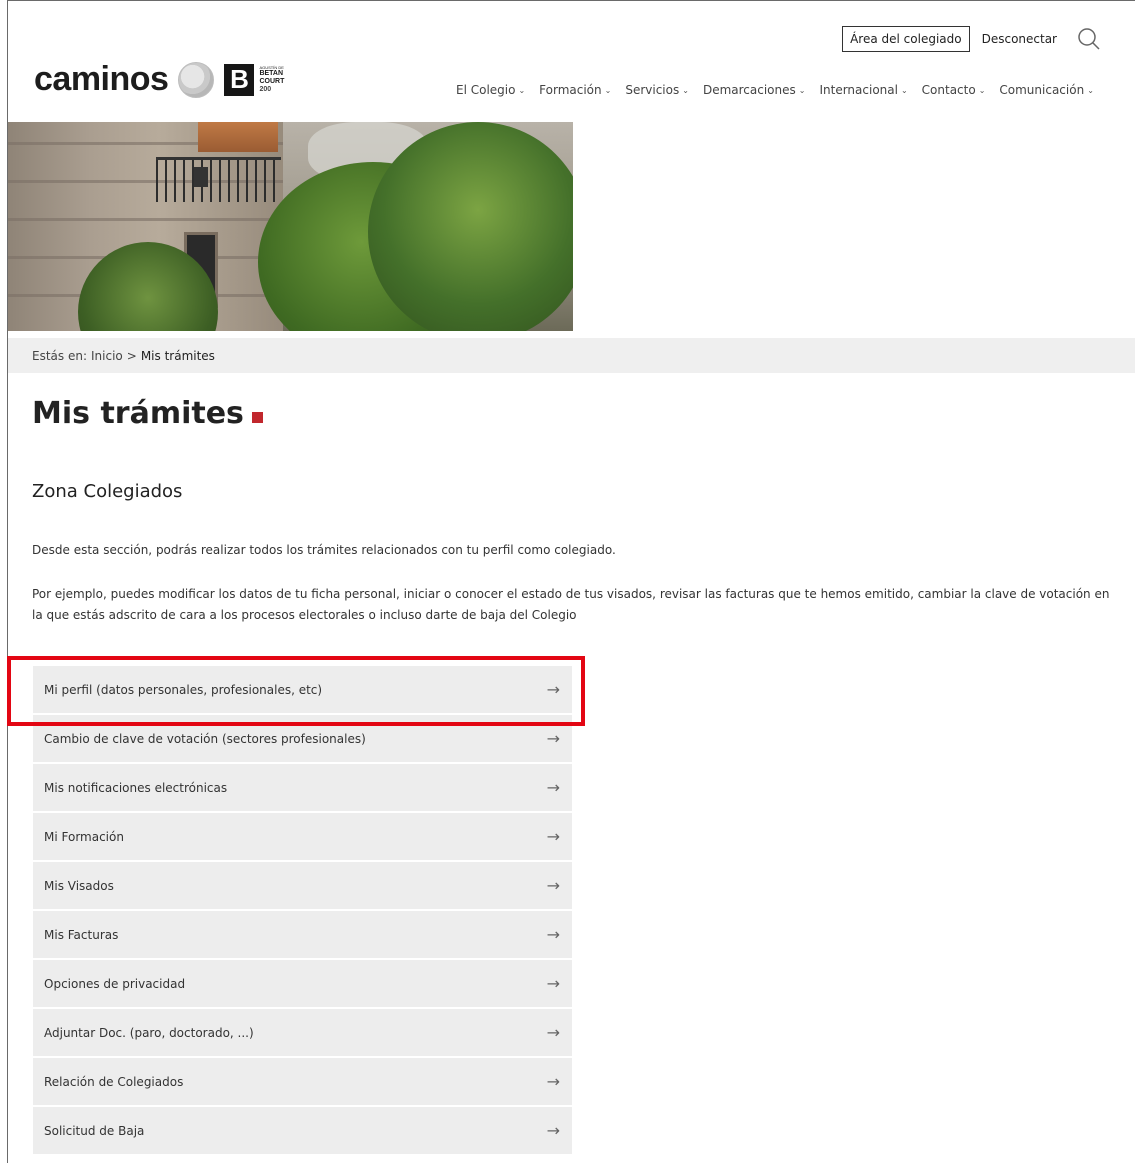 The height and width of the screenshot is (1163, 1135). Describe the element at coordinates (196, 79) in the screenshot. I see `seal-icon` at that location.